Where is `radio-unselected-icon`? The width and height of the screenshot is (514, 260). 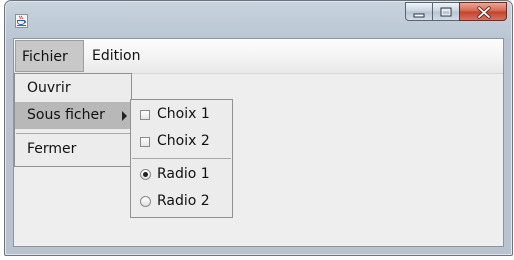 radio-unselected-icon is located at coordinates (145, 201).